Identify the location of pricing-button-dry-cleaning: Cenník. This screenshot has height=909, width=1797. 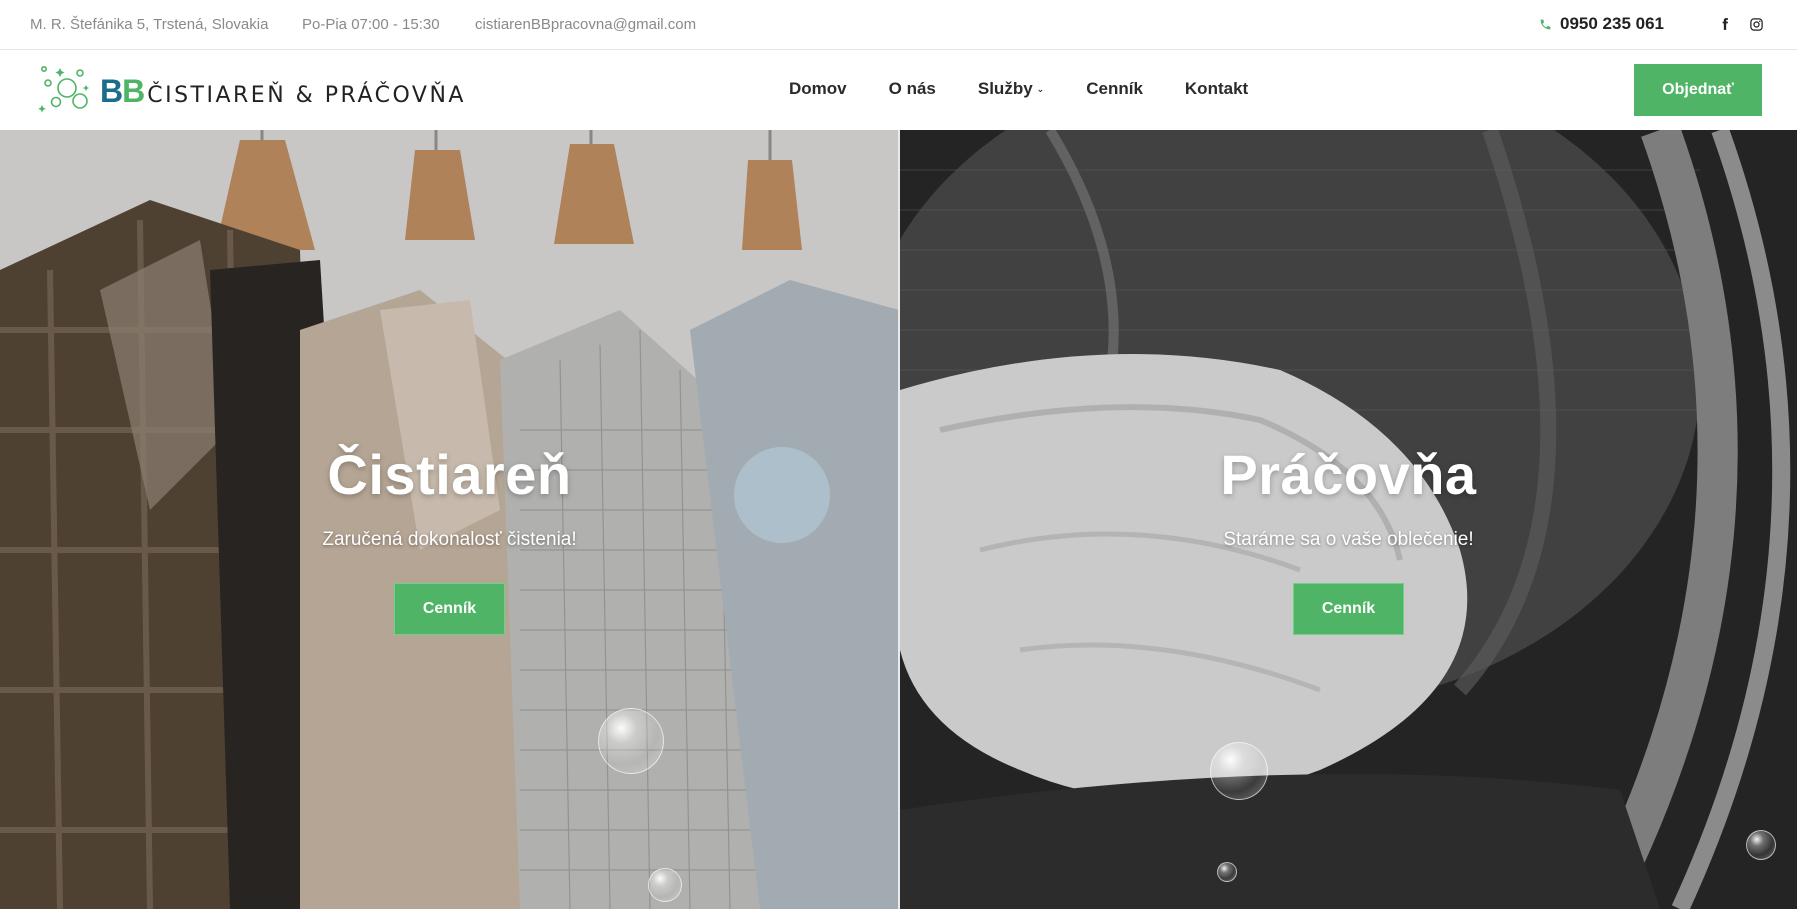
(449, 609).